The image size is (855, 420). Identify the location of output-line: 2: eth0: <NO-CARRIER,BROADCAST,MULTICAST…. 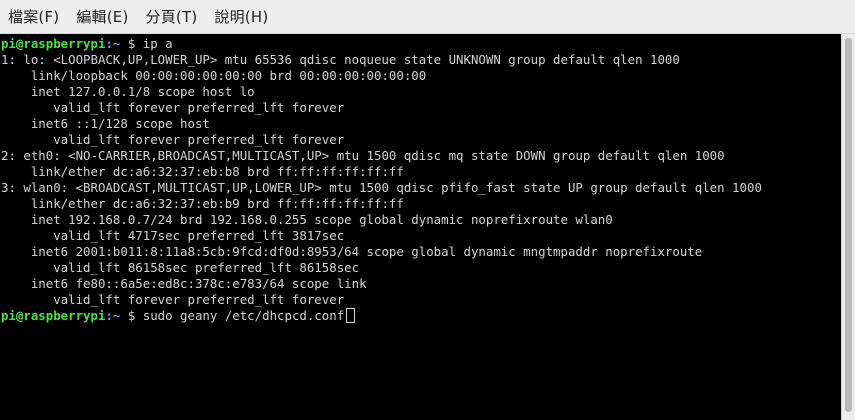
(363, 155).